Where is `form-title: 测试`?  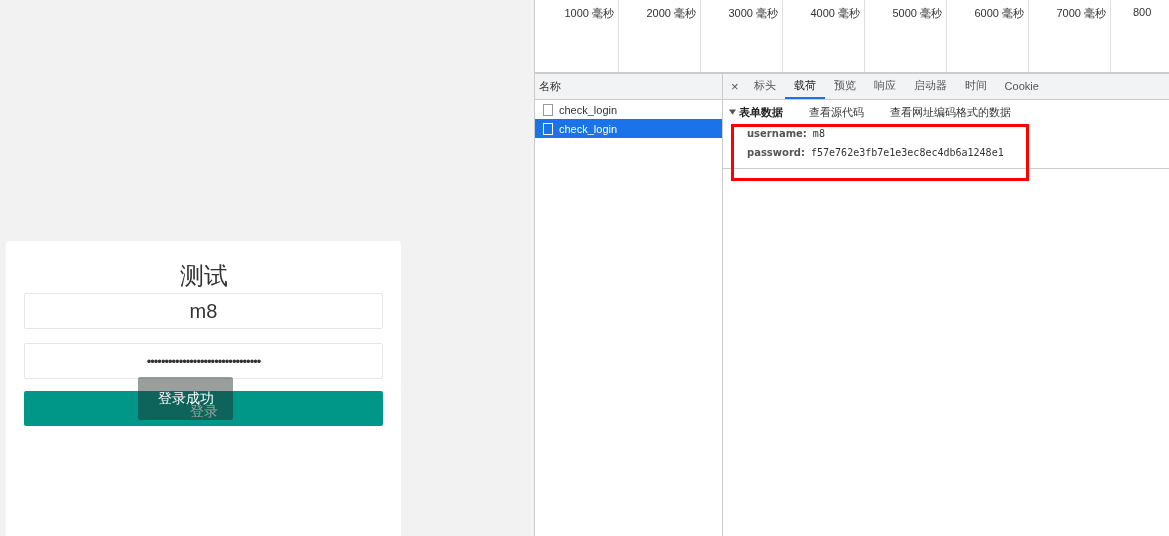 form-title: 测试 is located at coordinates (203, 276).